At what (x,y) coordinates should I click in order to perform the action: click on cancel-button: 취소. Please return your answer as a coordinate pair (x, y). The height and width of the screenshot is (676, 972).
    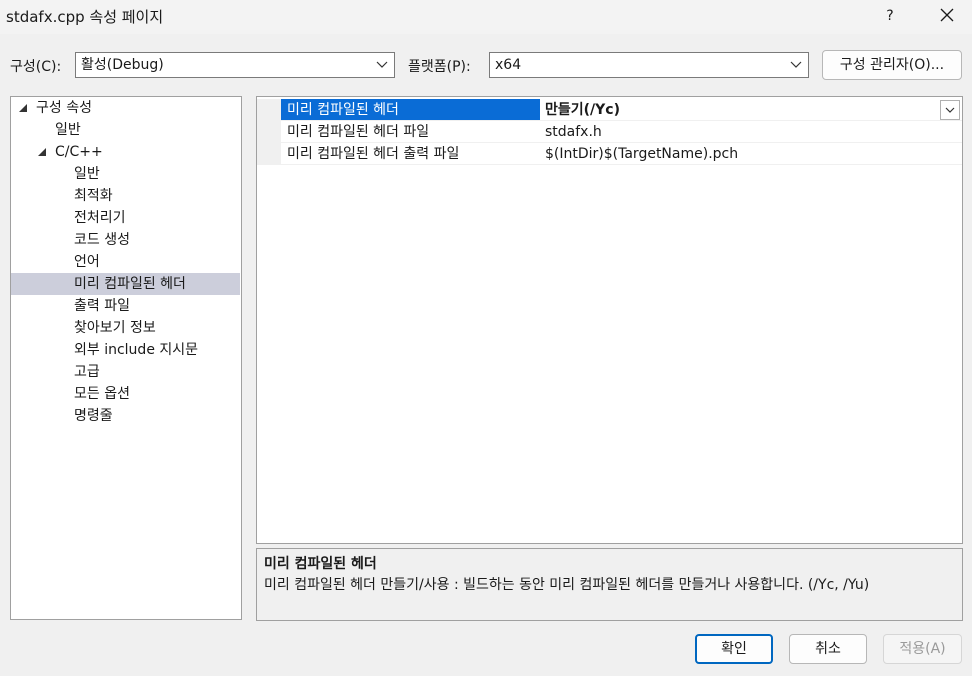
    Looking at the image, I should click on (828, 649).